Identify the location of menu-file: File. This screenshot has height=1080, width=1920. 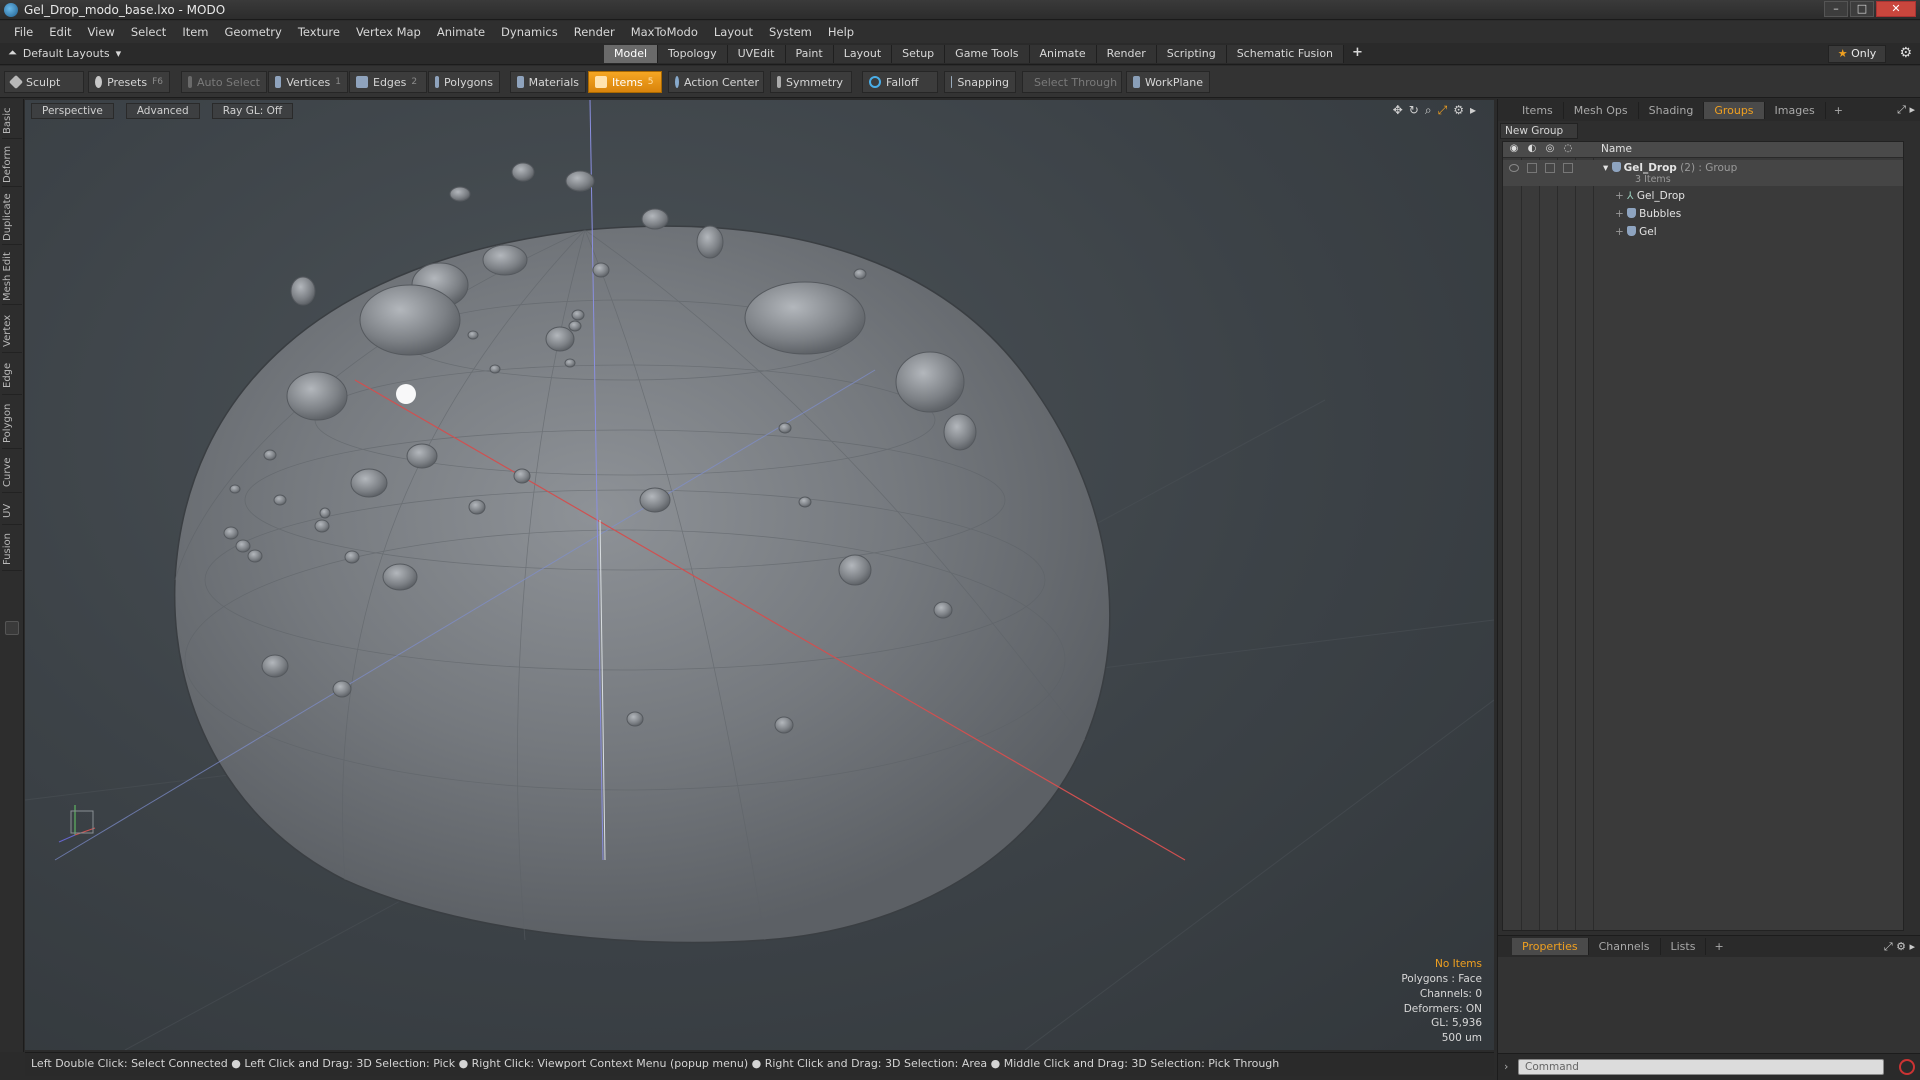
(23, 32).